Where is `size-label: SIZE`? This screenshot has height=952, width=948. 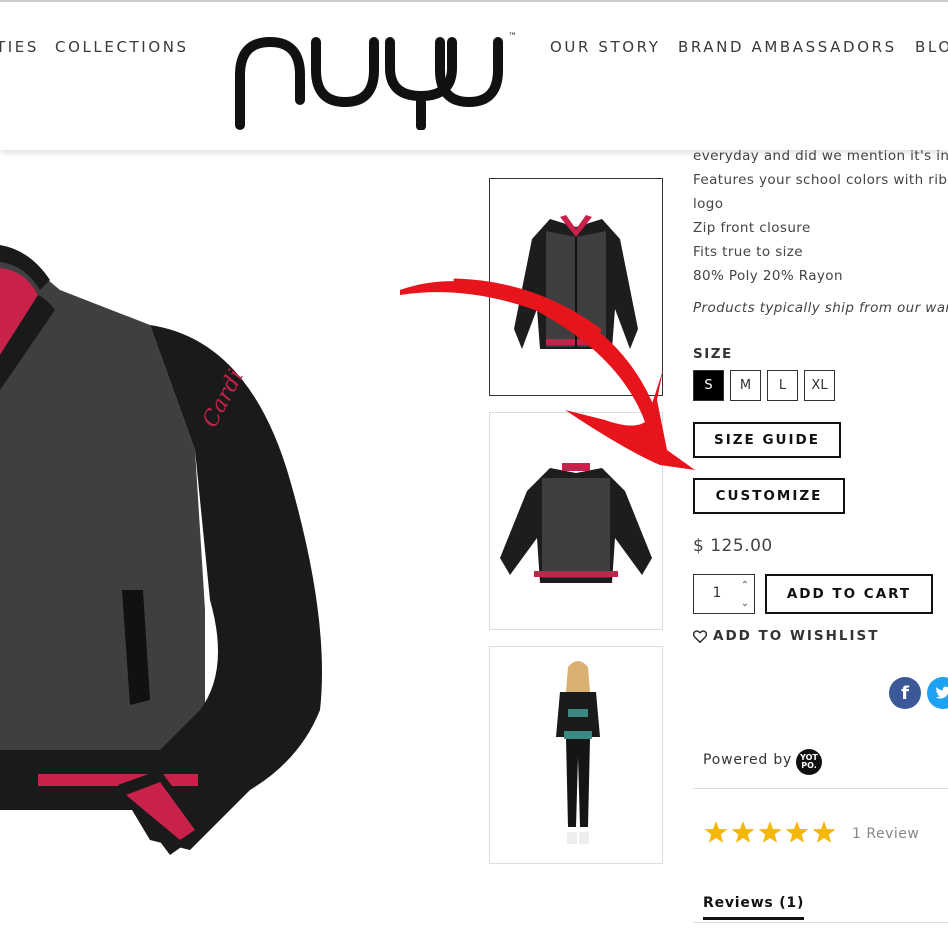 size-label: SIZE is located at coordinates (713, 354).